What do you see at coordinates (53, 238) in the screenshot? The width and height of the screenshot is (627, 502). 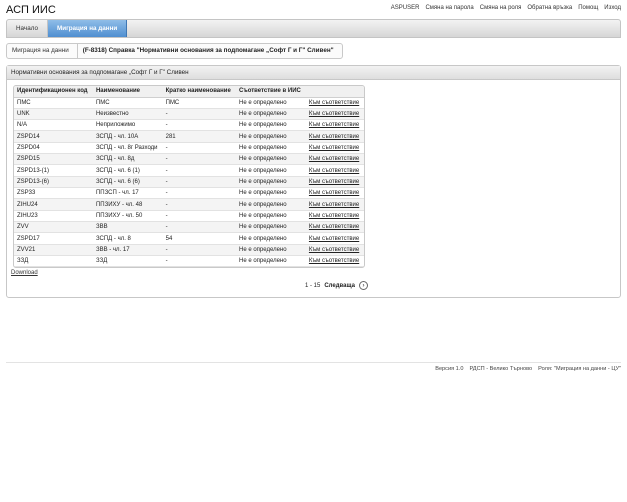 I see `cell-code: ZSPD17` at bounding box center [53, 238].